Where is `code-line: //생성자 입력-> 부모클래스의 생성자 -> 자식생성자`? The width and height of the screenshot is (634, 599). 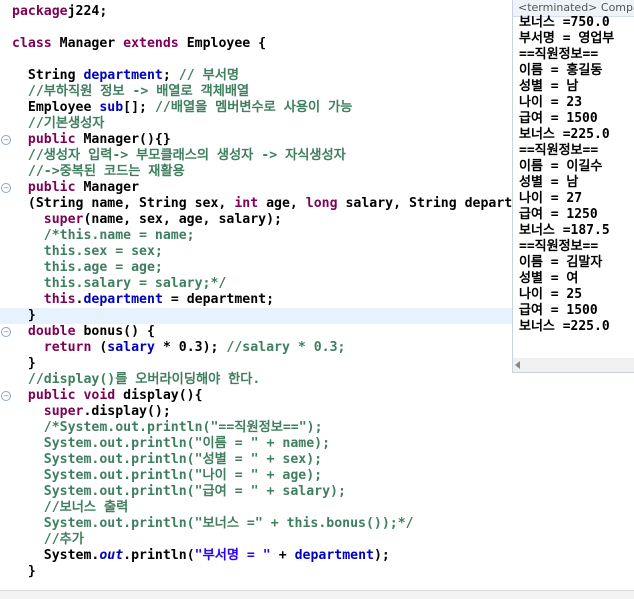 code-line: //생성자 입력-> 부모클래스의 생성자 -> 자식생성자 is located at coordinates (179, 156).